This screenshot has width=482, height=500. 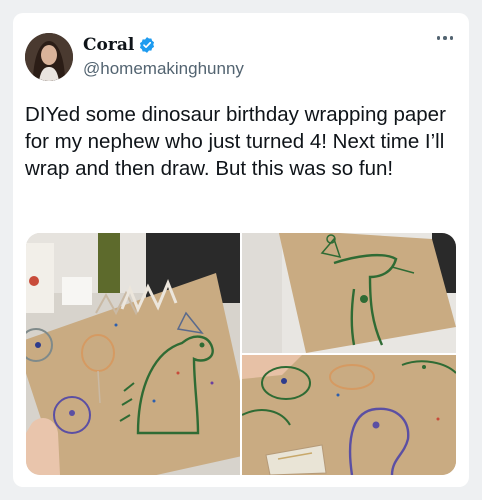 What do you see at coordinates (147, 45) in the screenshot?
I see `verified-badge-icon` at bounding box center [147, 45].